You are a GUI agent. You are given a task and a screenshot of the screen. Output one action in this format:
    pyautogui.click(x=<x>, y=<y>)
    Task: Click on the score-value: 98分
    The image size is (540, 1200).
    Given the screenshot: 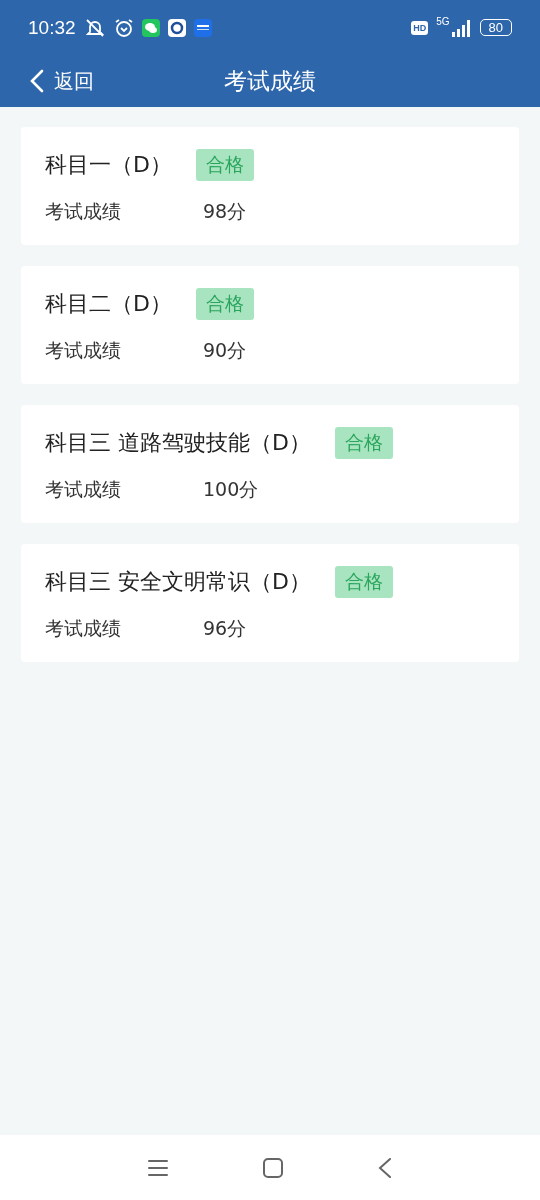 What is the action you would take?
    pyautogui.click(x=225, y=211)
    